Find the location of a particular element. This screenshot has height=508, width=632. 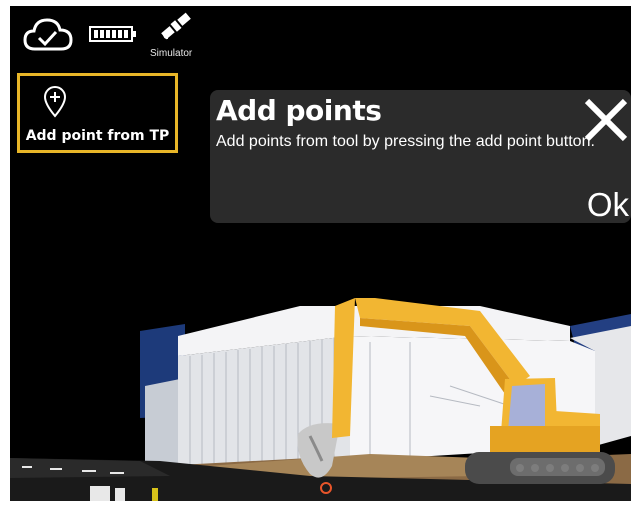

map-pin-plus-icon is located at coordinates (55, 102).